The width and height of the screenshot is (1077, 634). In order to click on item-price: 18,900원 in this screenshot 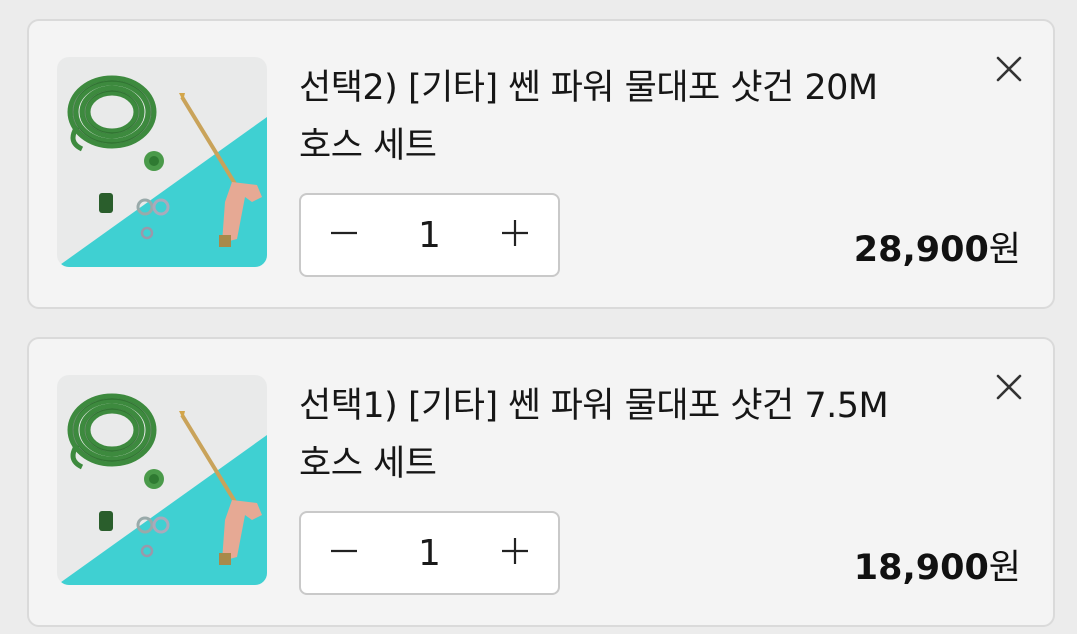, I will do `click(937, 564)`.